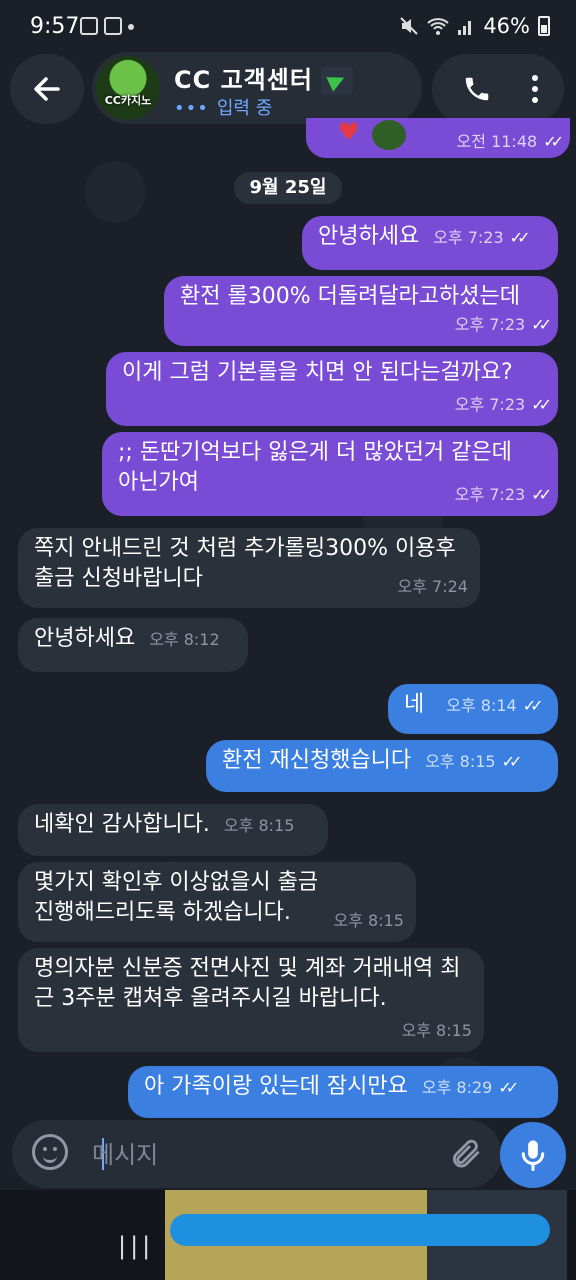 The image size is (576, 1280). I want to click on incoming-message: 몇가지 확인후 이상없을시 출금 진행해드리도록 하겠습니다. 오후 8:15, so click(217, 902).